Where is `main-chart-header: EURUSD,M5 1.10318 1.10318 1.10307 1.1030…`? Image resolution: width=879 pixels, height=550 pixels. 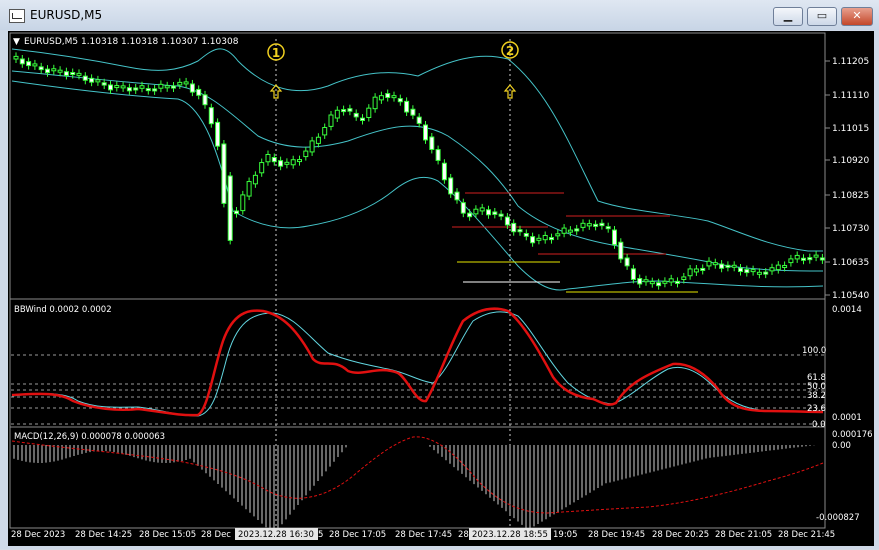
main-chart-header: EURUSD,M5 1.10318 1.10318 1.10307 1.1030… is located at coordinates (131, 42).